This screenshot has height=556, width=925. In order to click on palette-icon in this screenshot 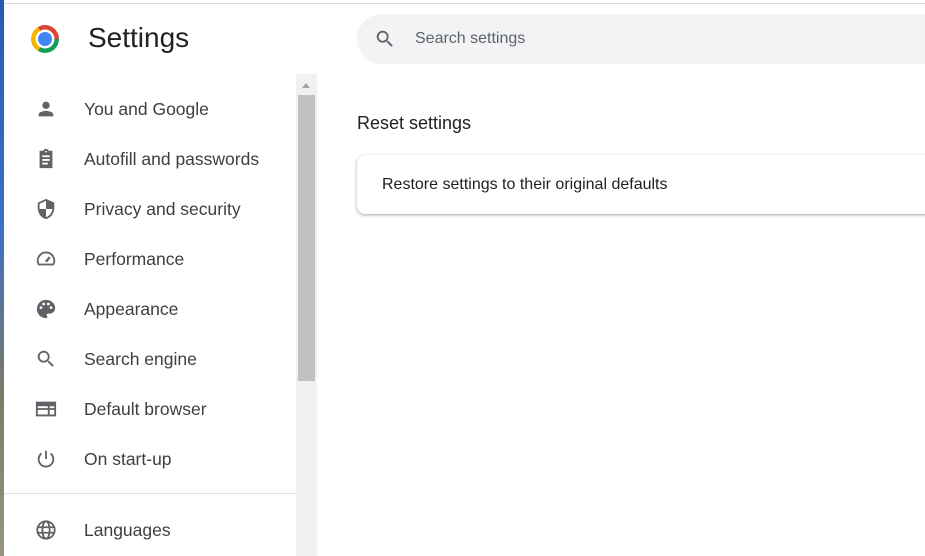, I will do `click(46, 309)`.